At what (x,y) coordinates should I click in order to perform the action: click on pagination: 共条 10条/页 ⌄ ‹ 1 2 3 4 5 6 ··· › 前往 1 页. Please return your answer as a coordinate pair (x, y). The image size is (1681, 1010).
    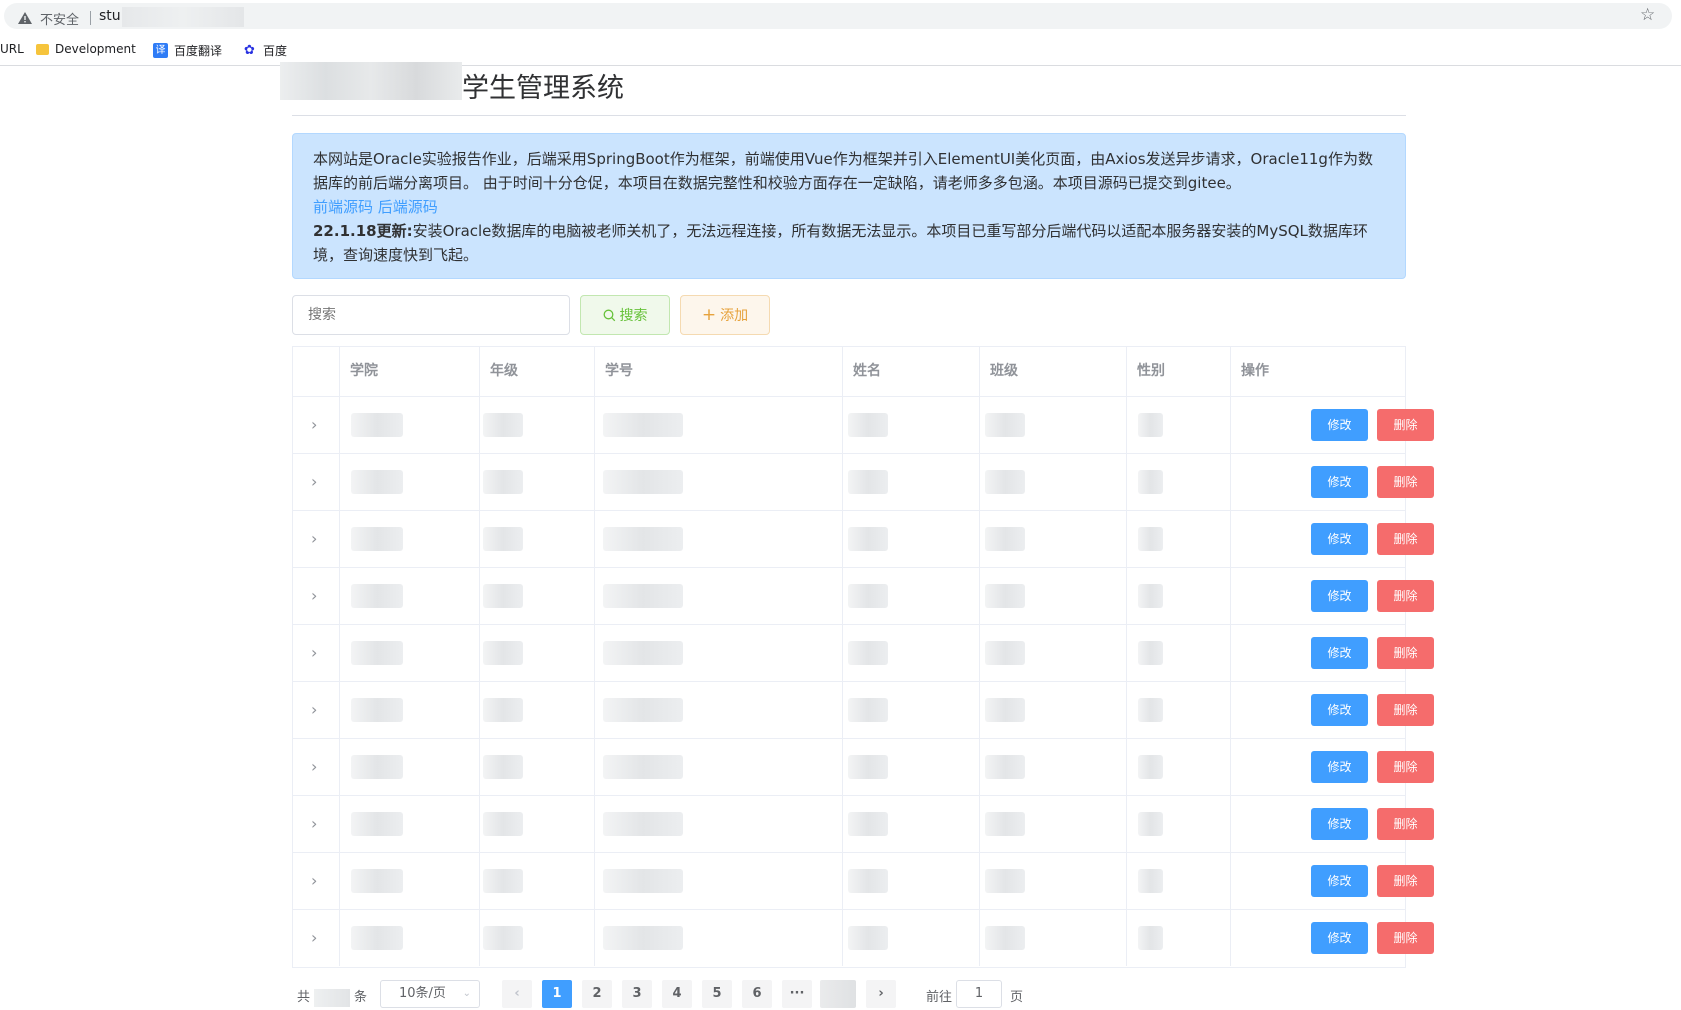
    Looking at the image, I should click on (672, 995).